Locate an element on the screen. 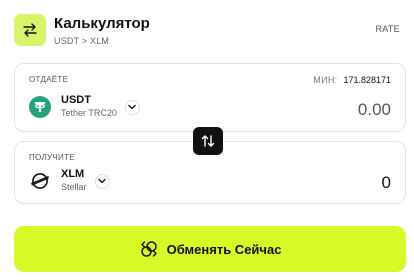 The width and height of the screenshot is (414, 280). stellar-icon is located at coordinates (40, 181).